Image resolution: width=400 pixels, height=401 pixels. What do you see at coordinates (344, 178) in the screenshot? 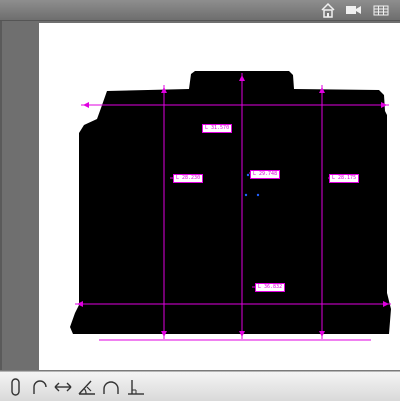
I see `measure-label-right: L 28.175` at bounding box center [344, 178].